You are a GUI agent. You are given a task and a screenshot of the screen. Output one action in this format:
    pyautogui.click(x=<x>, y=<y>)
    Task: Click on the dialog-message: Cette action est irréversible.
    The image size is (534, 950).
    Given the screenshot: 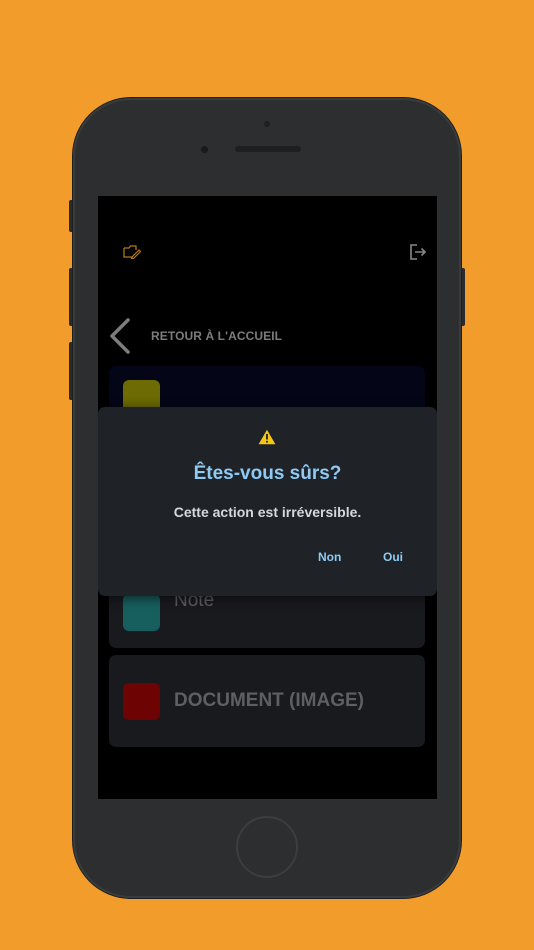 What is the action you would take?
    pyautogui.click(x=267, y=512)
    